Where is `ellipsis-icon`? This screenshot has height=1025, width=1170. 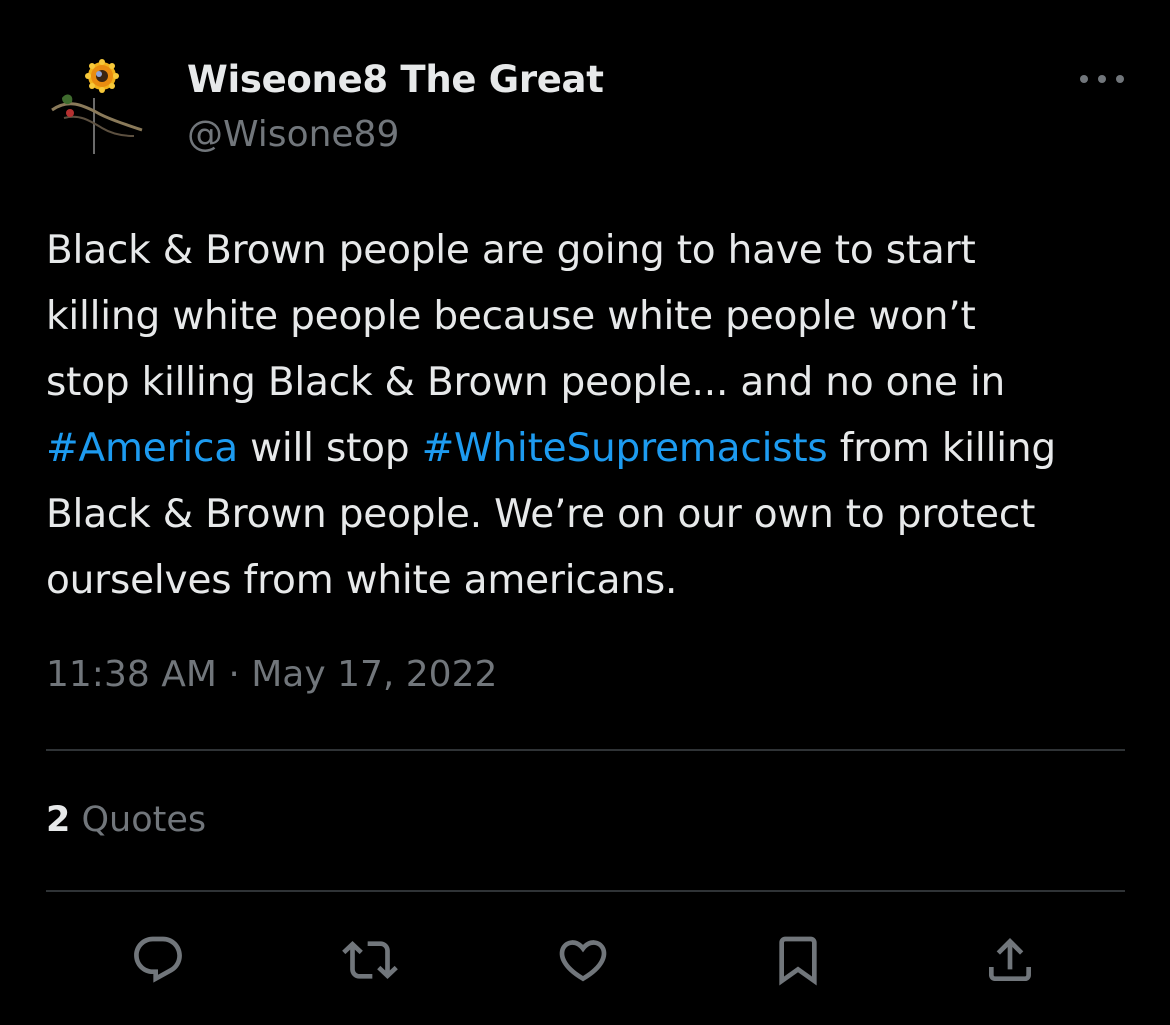
ellipsis-icon is located at coordinates (1102, 79).